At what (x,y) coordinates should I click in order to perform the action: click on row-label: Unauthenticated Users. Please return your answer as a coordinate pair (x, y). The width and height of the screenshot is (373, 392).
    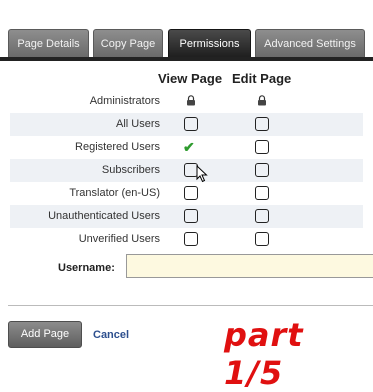
    Looking at the image, I should click on (104, 216).